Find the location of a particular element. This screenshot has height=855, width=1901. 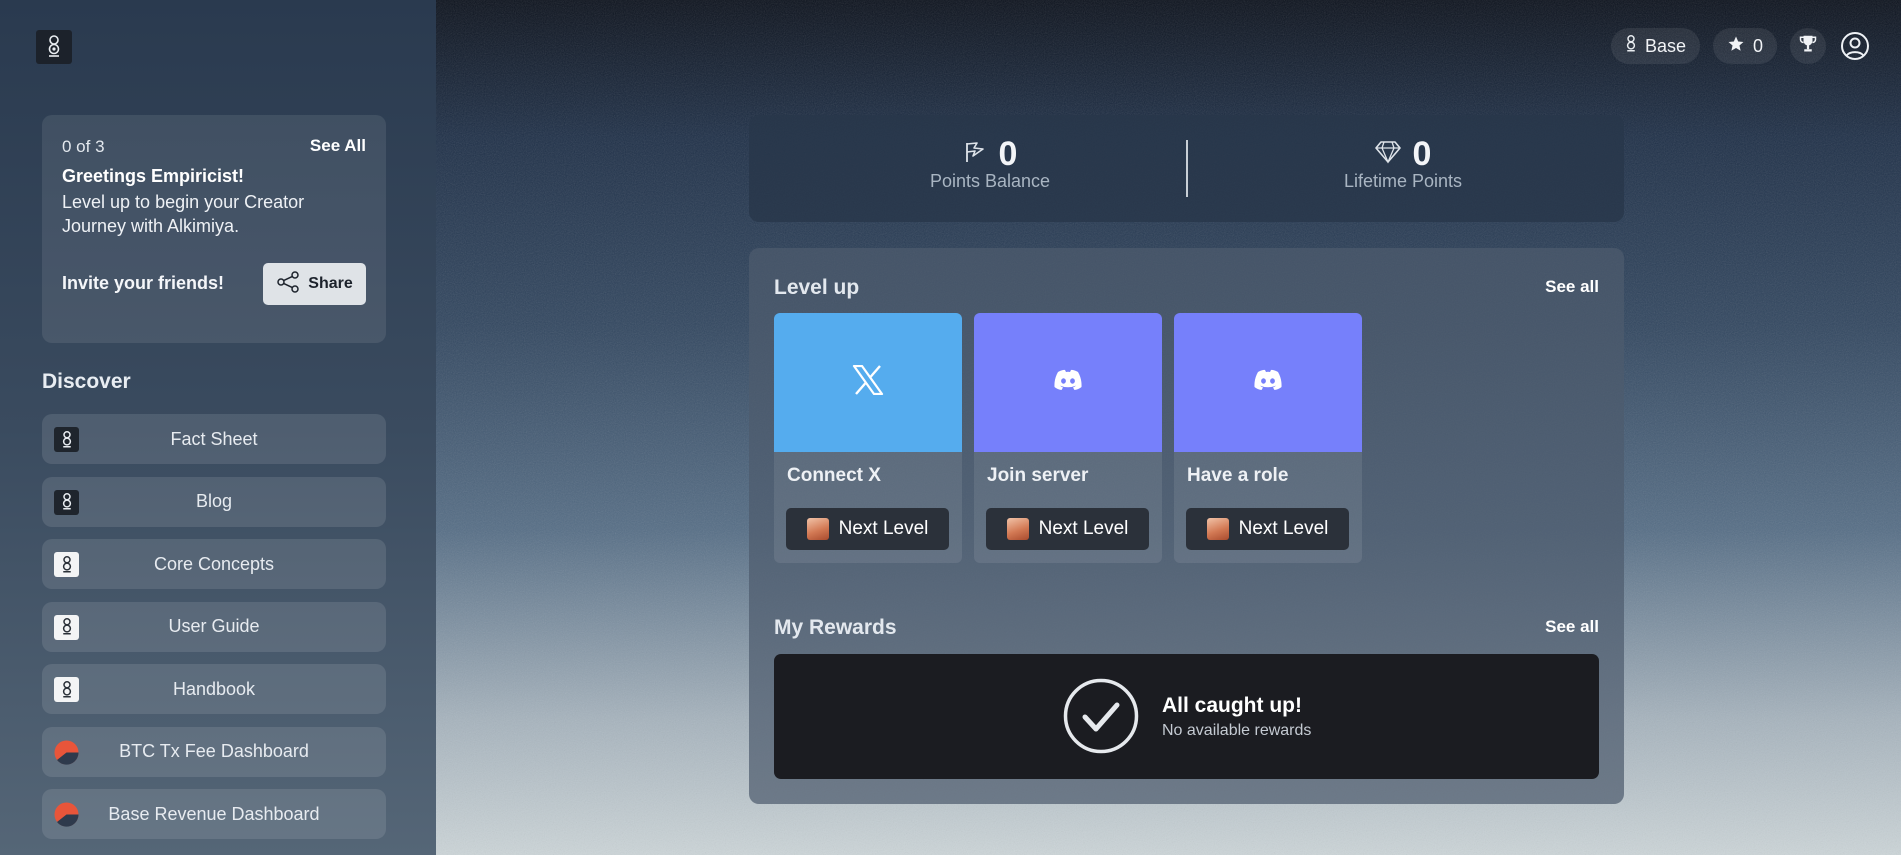

network-selector: Base is located at coordinates (1655, 46).